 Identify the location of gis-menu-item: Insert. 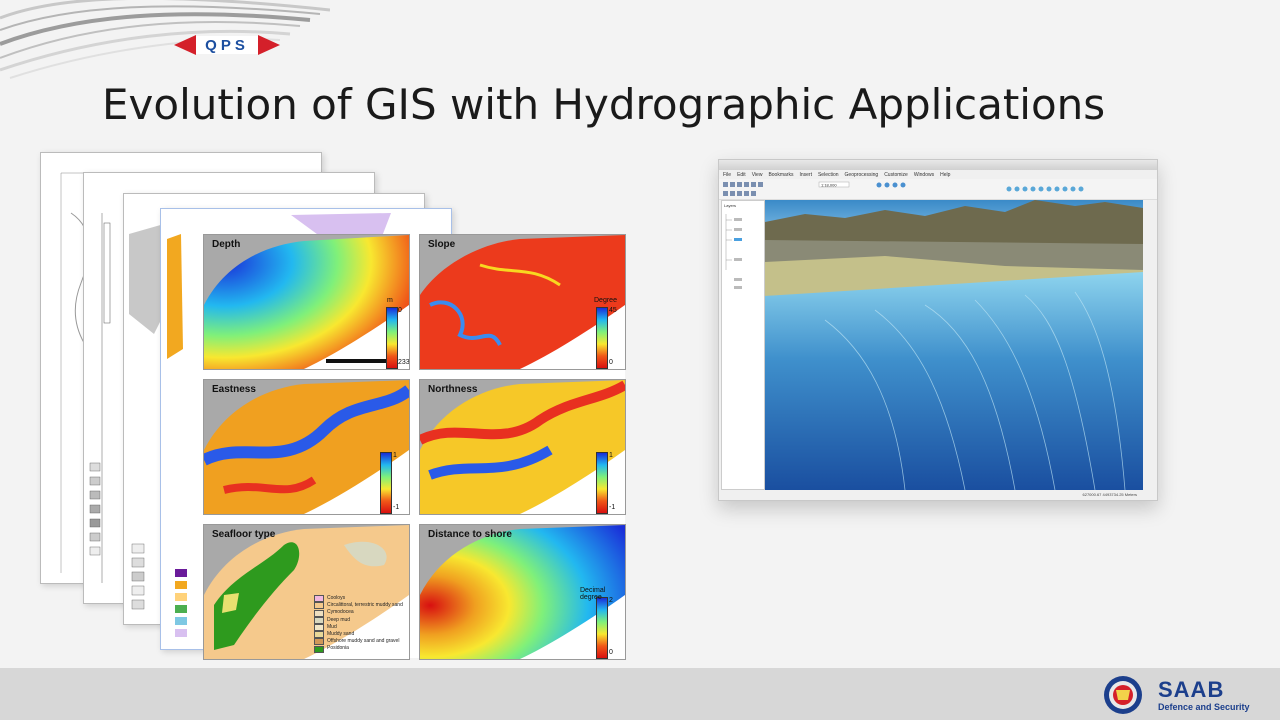
(805, 175).